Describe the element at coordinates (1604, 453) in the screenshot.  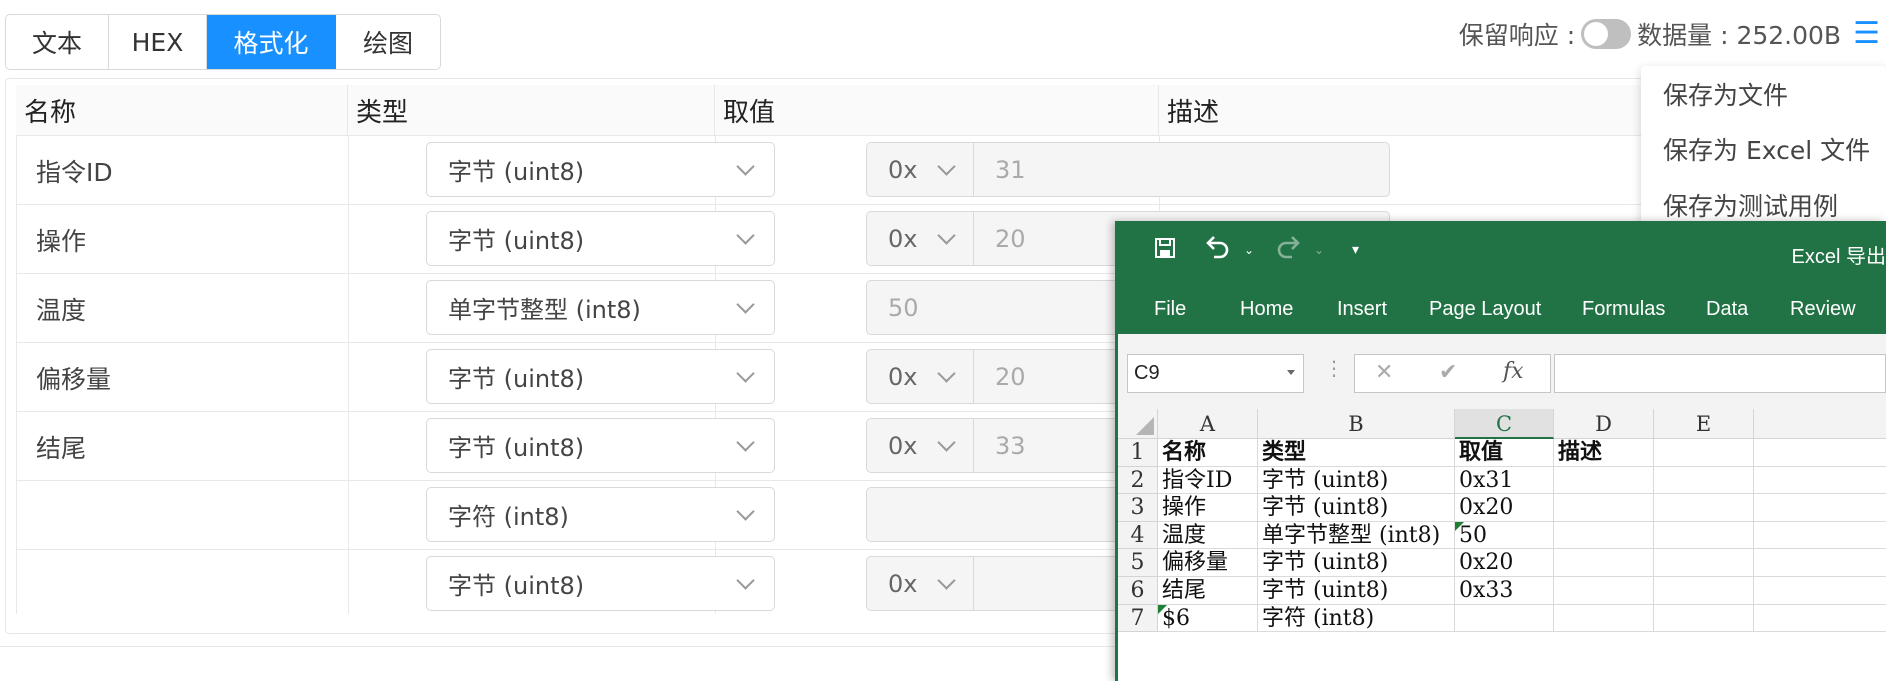
I see `grid-cell: 描述` at that location.